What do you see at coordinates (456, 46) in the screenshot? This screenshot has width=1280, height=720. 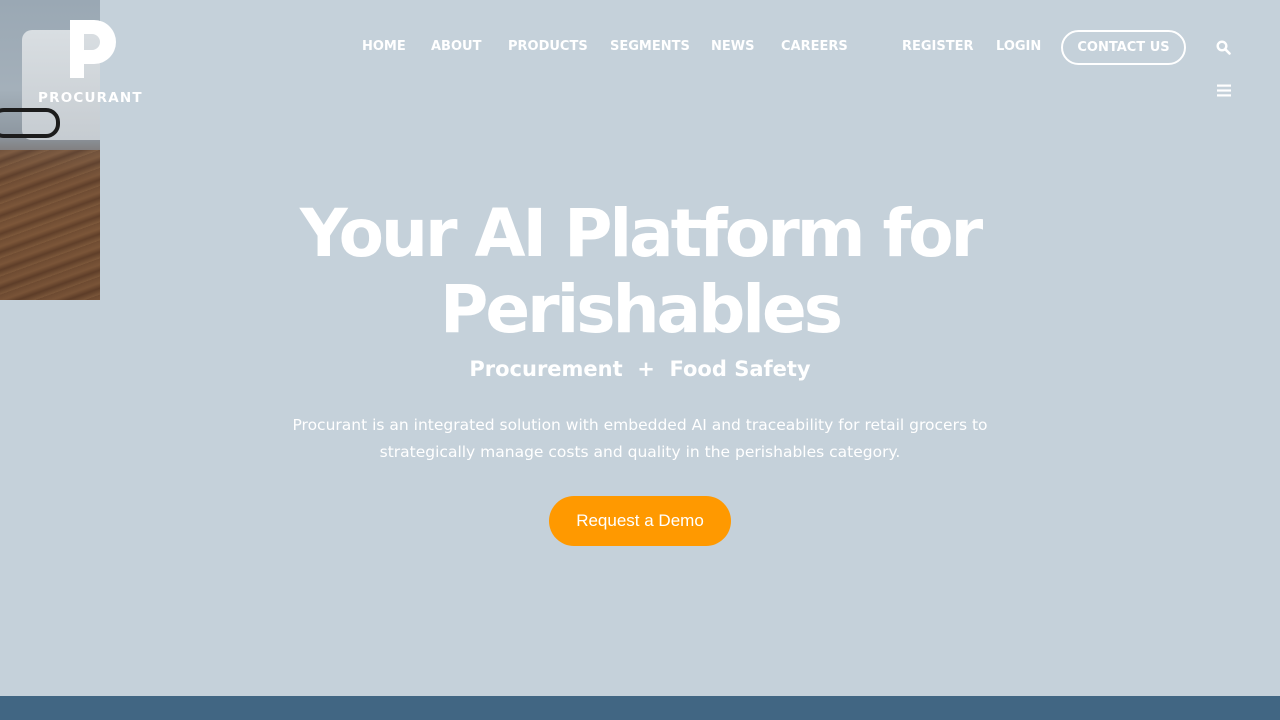 I see `nav-item-about: ABOUT` at bounding box center [456, 46].